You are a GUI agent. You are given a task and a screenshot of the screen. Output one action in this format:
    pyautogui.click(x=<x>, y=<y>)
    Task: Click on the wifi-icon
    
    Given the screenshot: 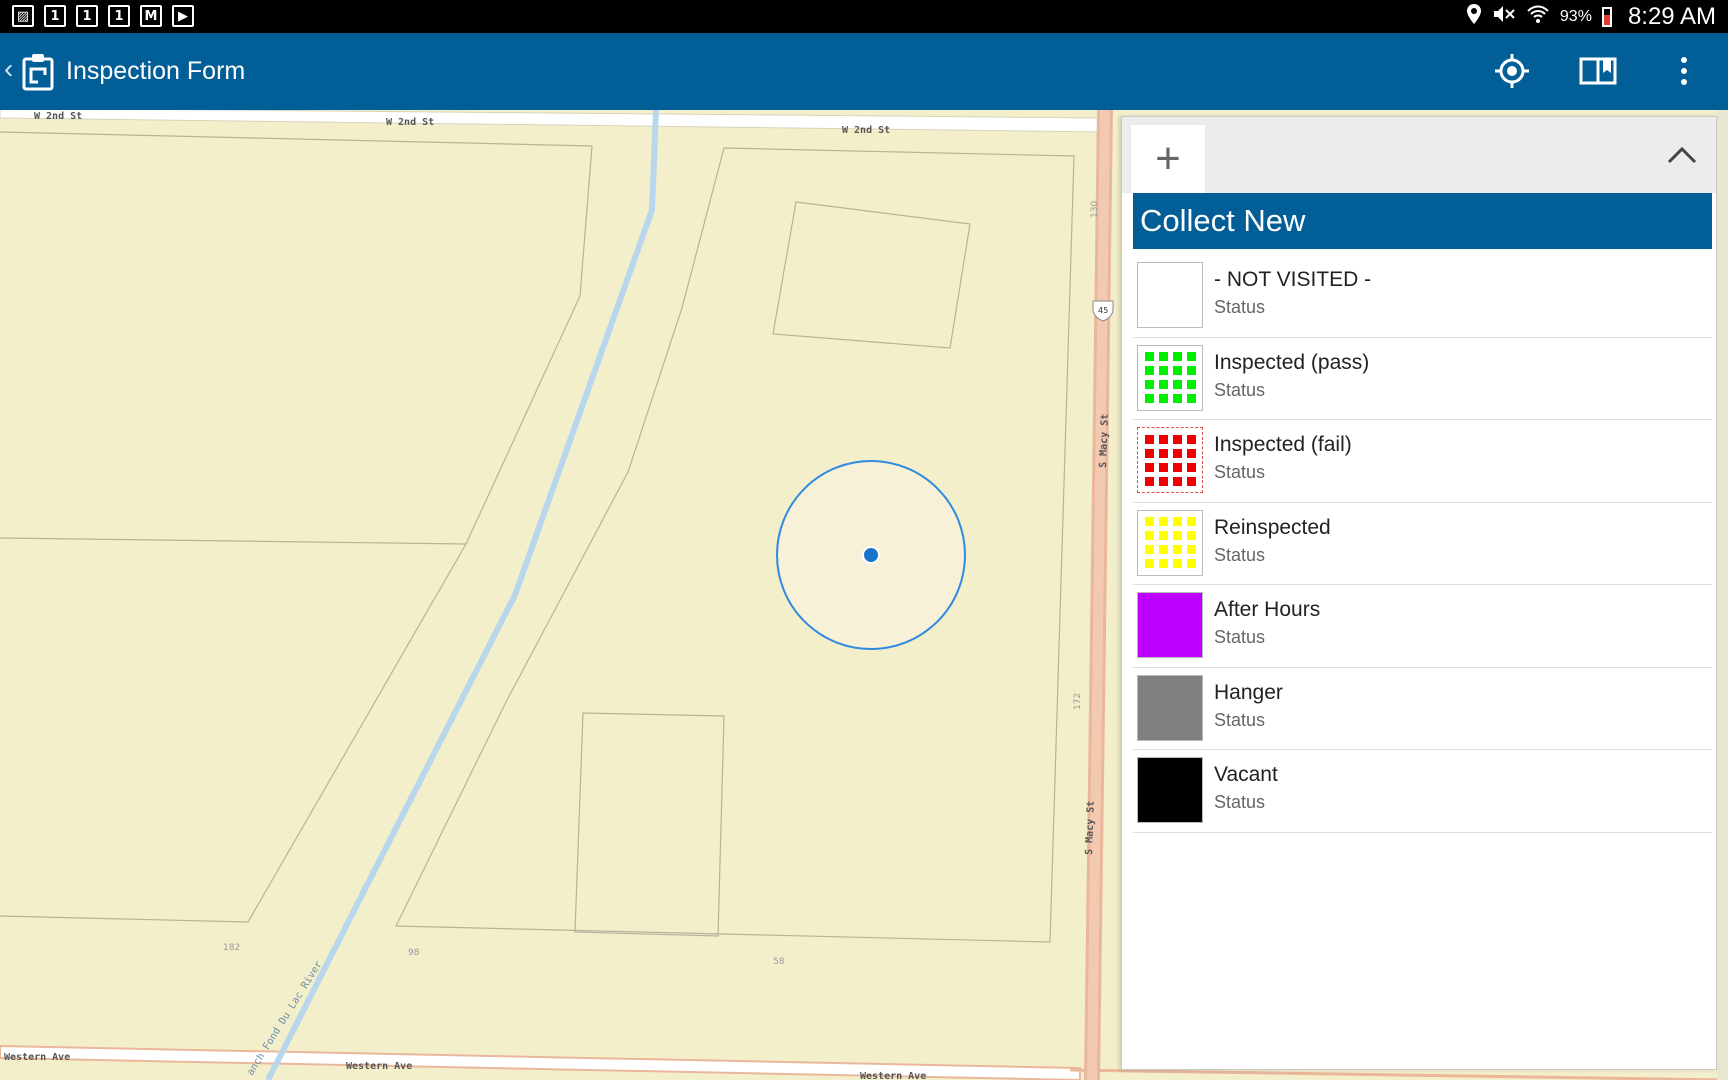 What is the action you would take?
    pyautogui.click(x=1538, y=16)
    